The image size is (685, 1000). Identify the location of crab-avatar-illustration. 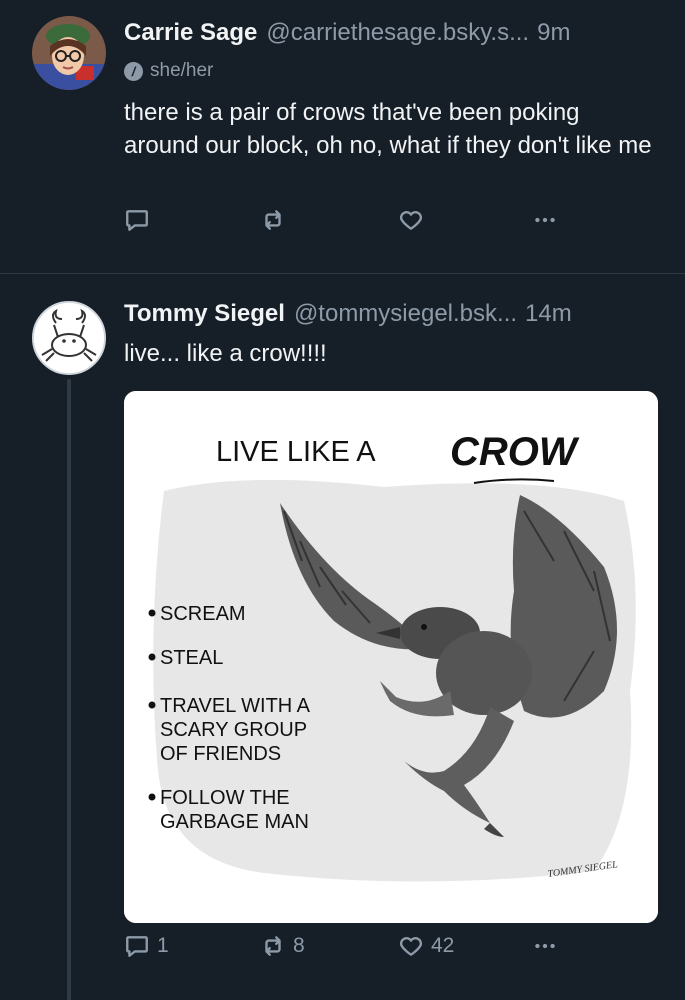
(69, 338).